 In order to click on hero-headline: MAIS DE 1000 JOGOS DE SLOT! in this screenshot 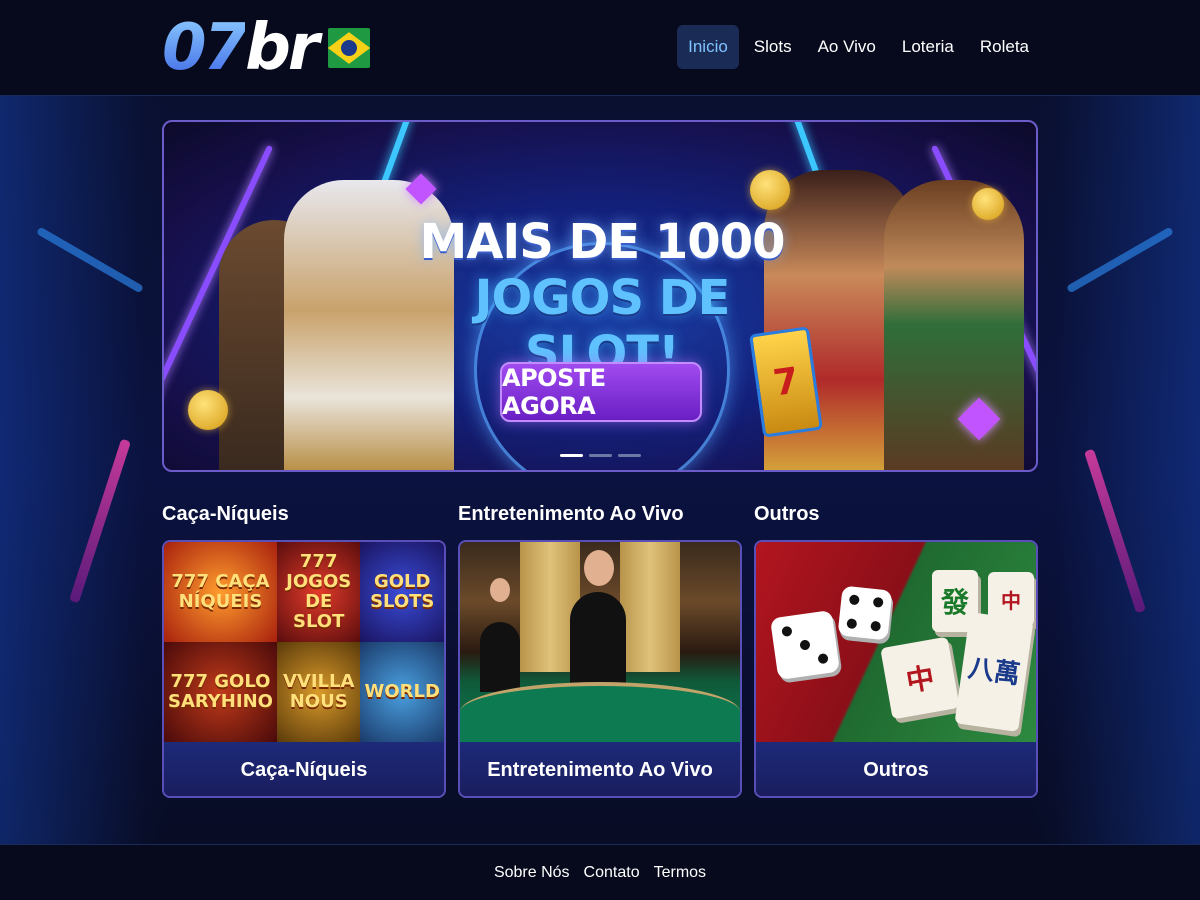, I will do `click(602, 298)`.